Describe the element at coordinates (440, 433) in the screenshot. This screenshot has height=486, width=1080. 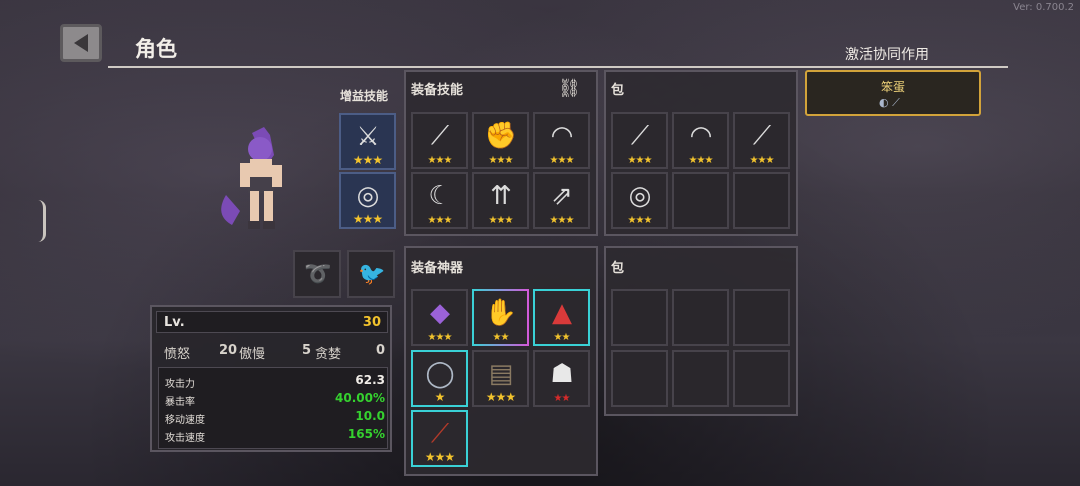
I see `red-club-icon: ⟋` at that location.